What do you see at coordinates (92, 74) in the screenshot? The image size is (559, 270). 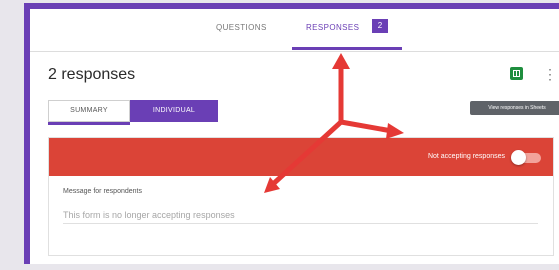 I see `responses-count-title: 2 responses` at bounding box center [92, 74].